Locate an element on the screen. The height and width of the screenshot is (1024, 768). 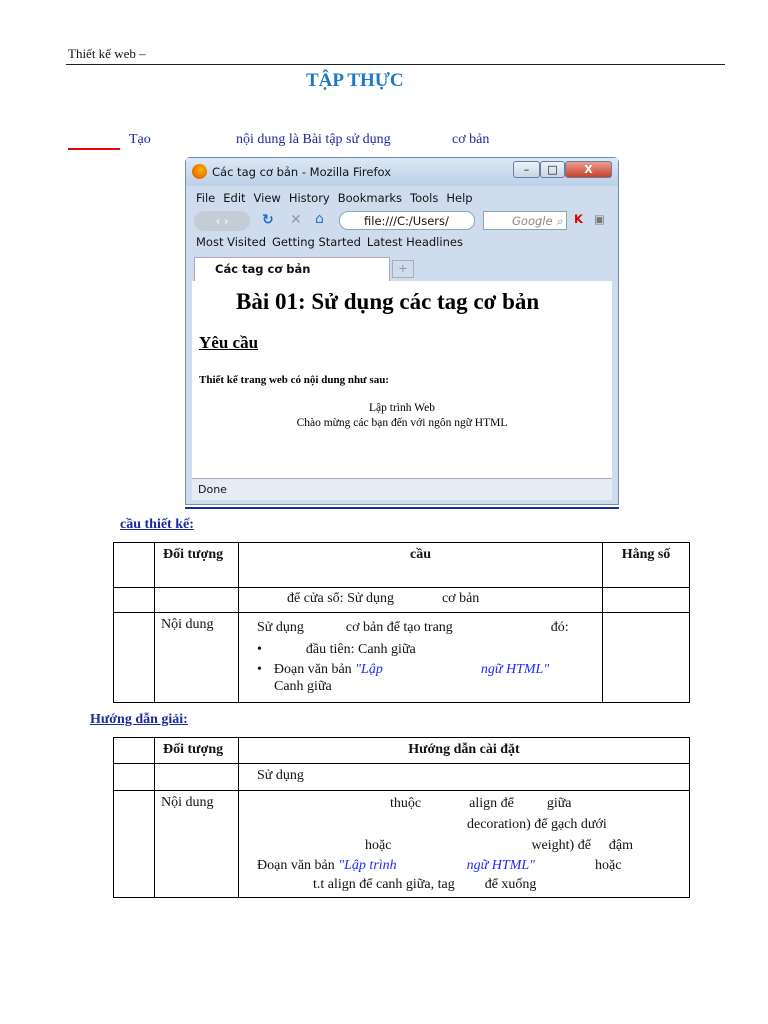
close-button: X is located at coordinates (588, 169).